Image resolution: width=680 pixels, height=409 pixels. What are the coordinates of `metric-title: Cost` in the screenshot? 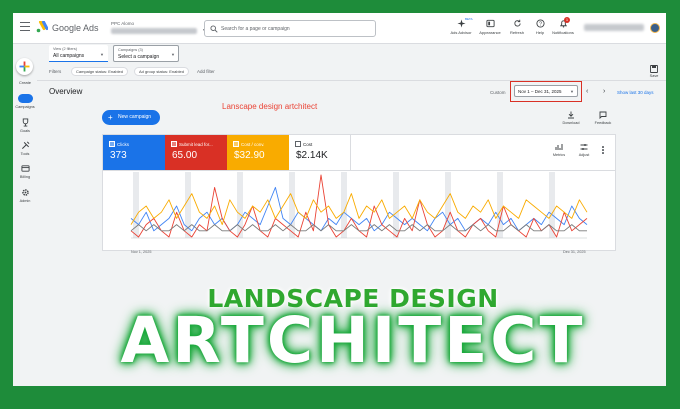 It's located at (303, 144).